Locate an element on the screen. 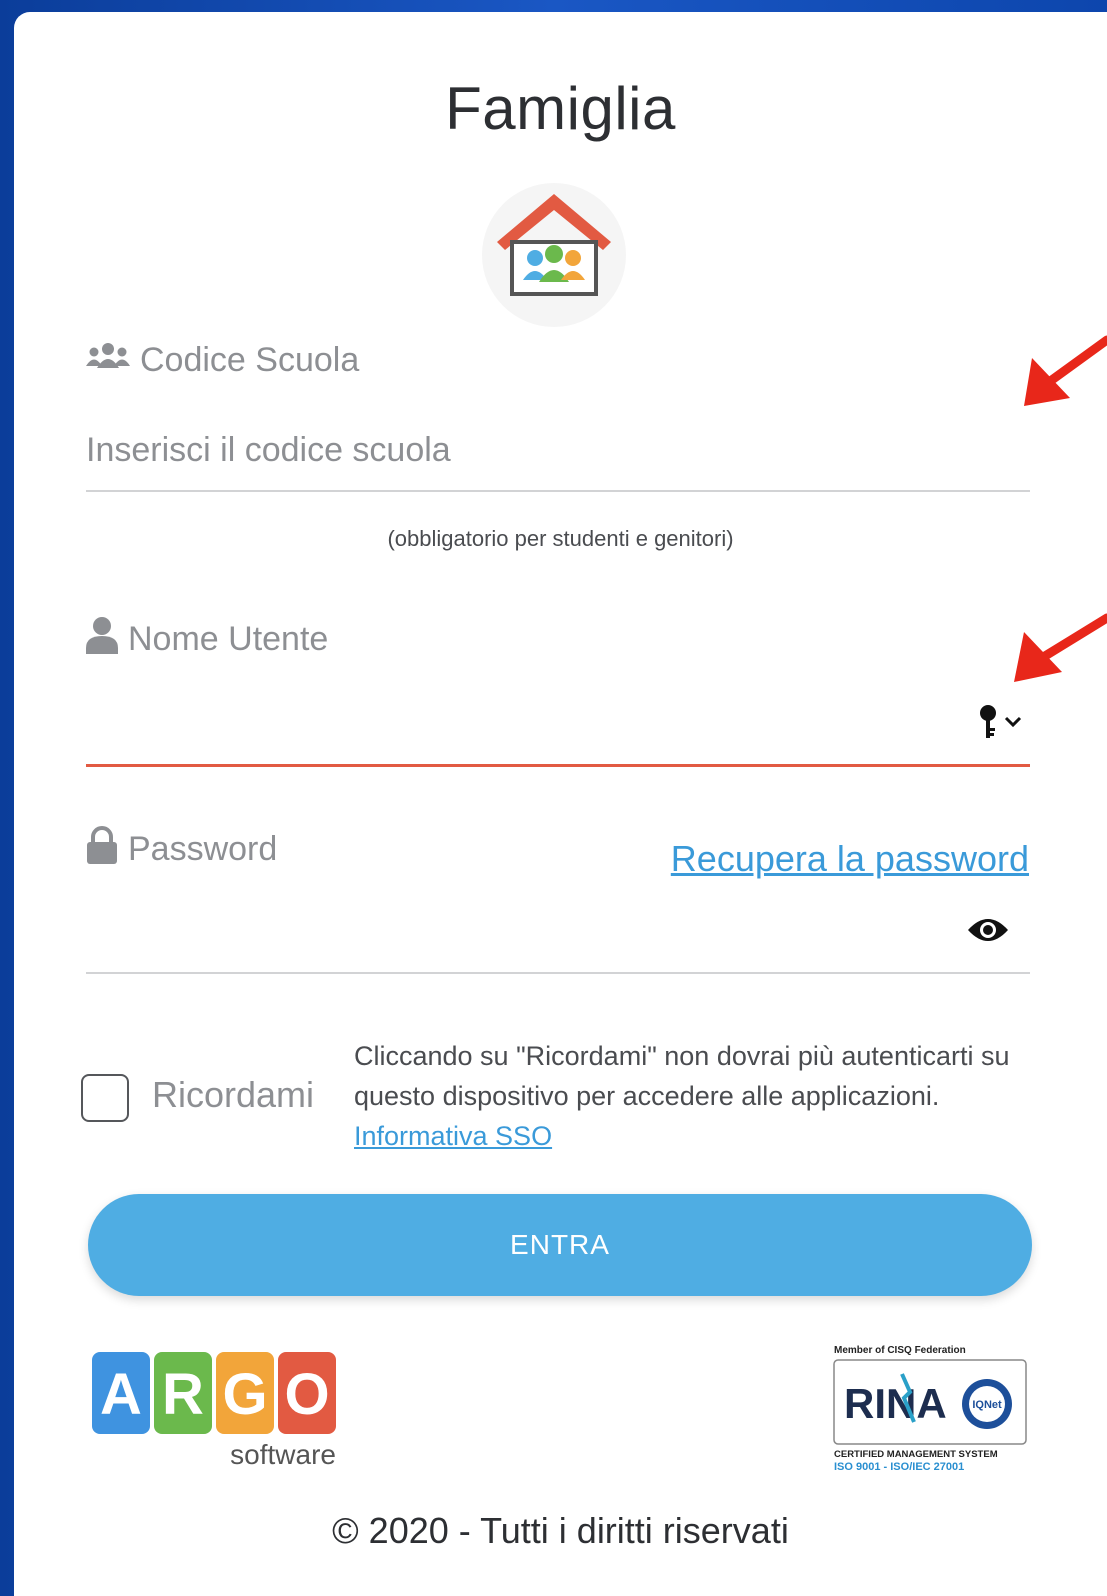  lock-icon is located at coordinates (102, 849).